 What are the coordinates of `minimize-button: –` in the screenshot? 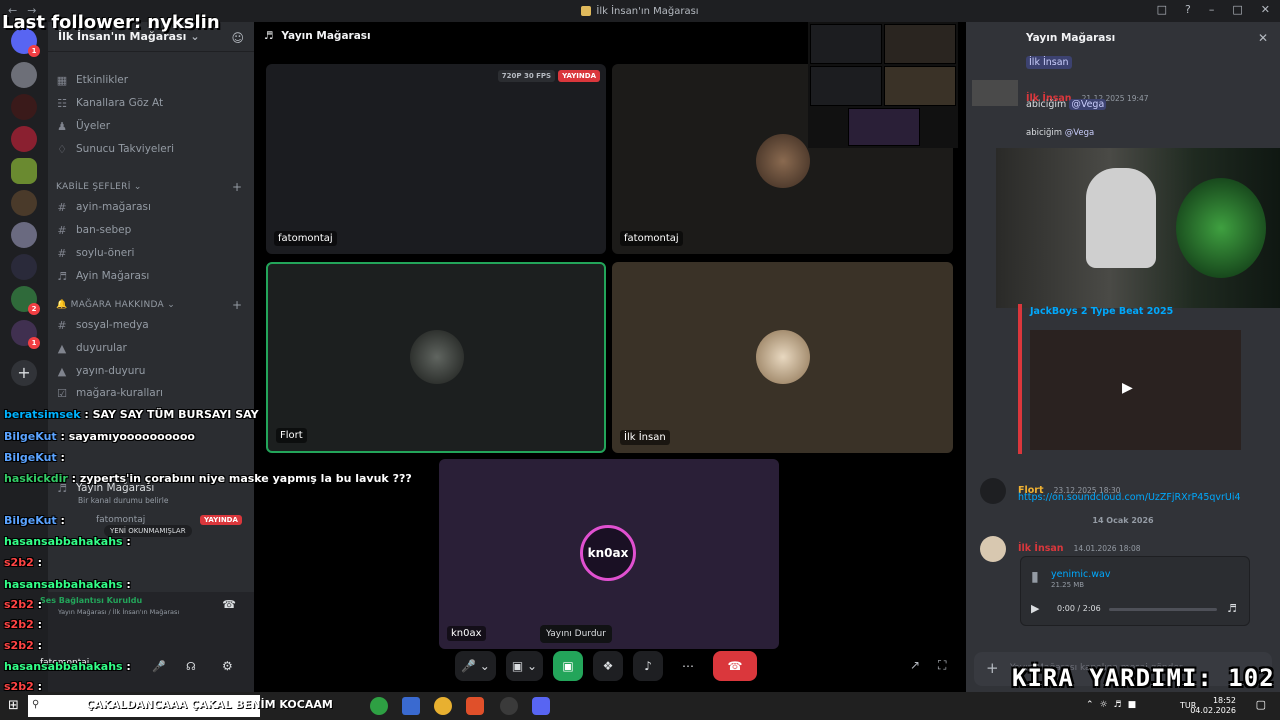 It's located at (1212, 9).